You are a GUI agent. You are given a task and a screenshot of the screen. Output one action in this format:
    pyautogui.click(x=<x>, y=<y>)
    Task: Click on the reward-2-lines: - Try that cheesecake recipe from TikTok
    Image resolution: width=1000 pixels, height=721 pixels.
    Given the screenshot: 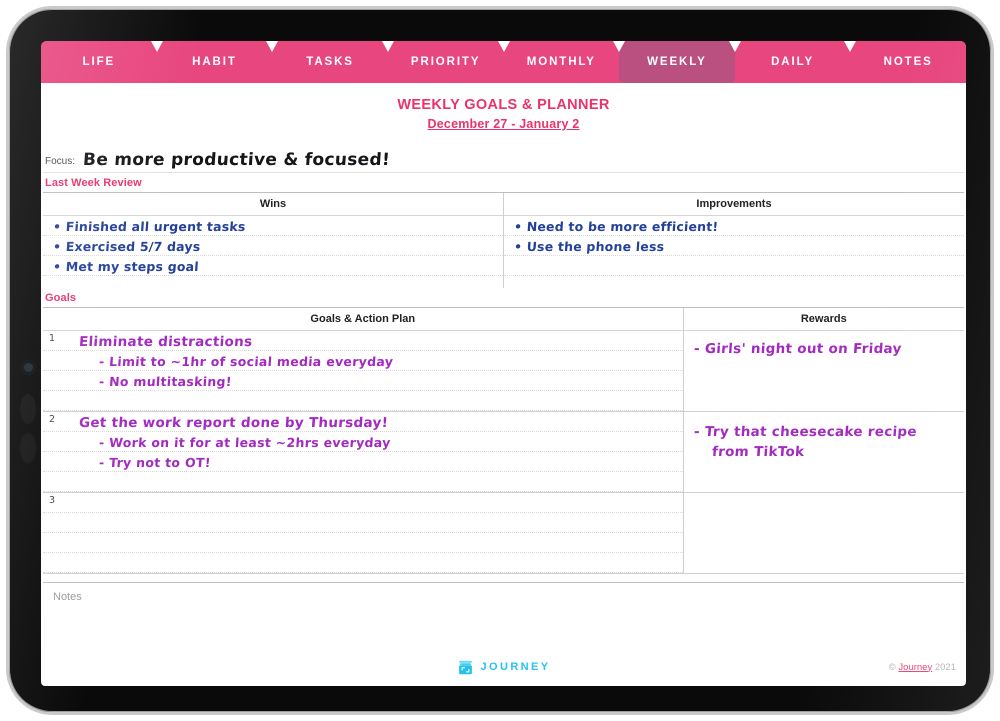 What is the action you would take?
    pyautogui.click(x=824, y=452)
    